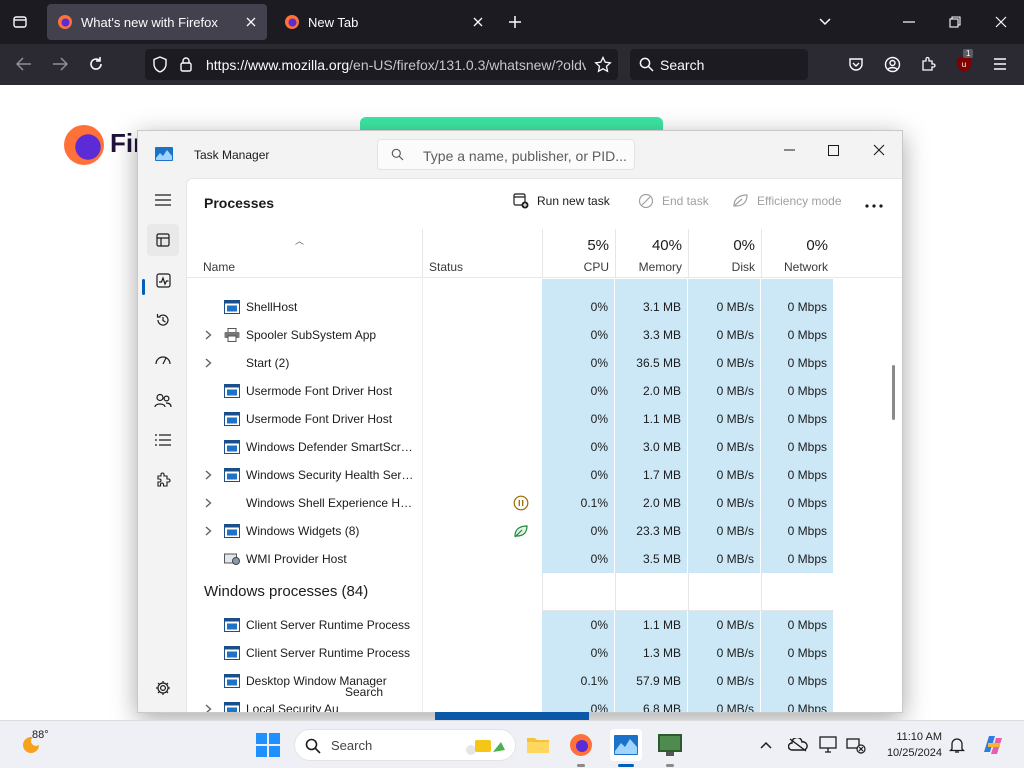 The image size is (1024, 768). Describe the element at coordinates (186, 64) in the screenshot. I see `lock-icon` at that location.